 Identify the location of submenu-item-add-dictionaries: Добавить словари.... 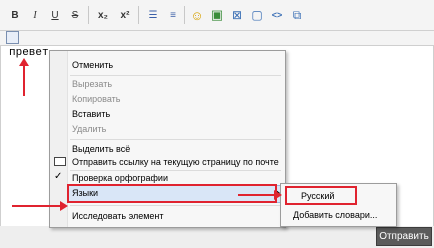
(335, 215).